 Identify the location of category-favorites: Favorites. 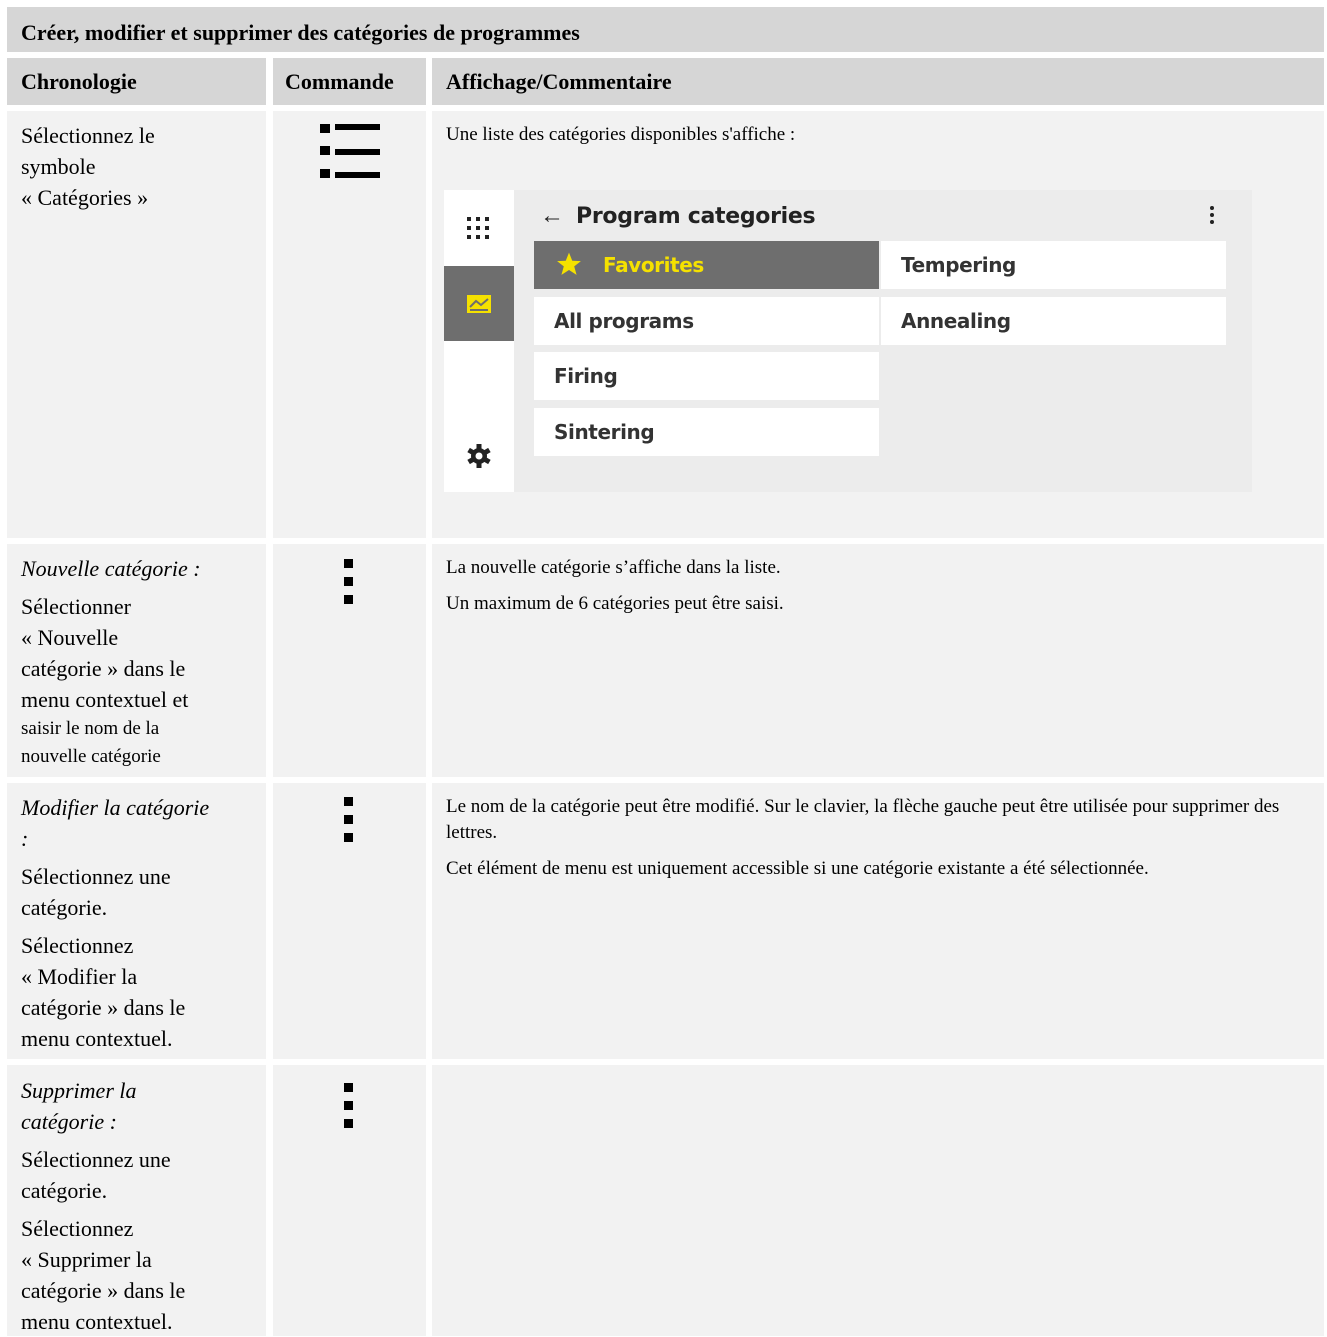
(706, 265).